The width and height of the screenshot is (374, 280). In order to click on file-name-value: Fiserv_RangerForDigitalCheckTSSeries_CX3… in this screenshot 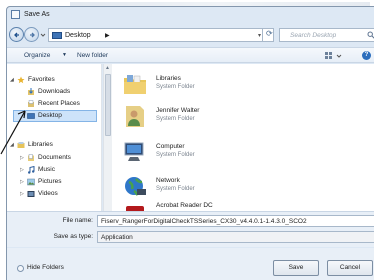, I will do `click(204, 221)`.